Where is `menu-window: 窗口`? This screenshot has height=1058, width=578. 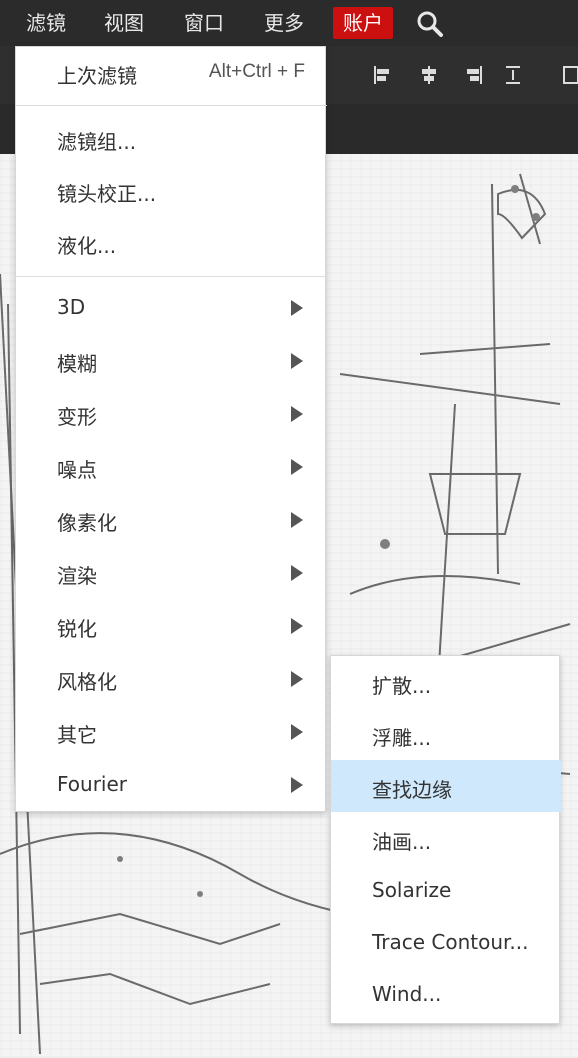
menu-window: 窗口 is located at coordinates (204, 23).